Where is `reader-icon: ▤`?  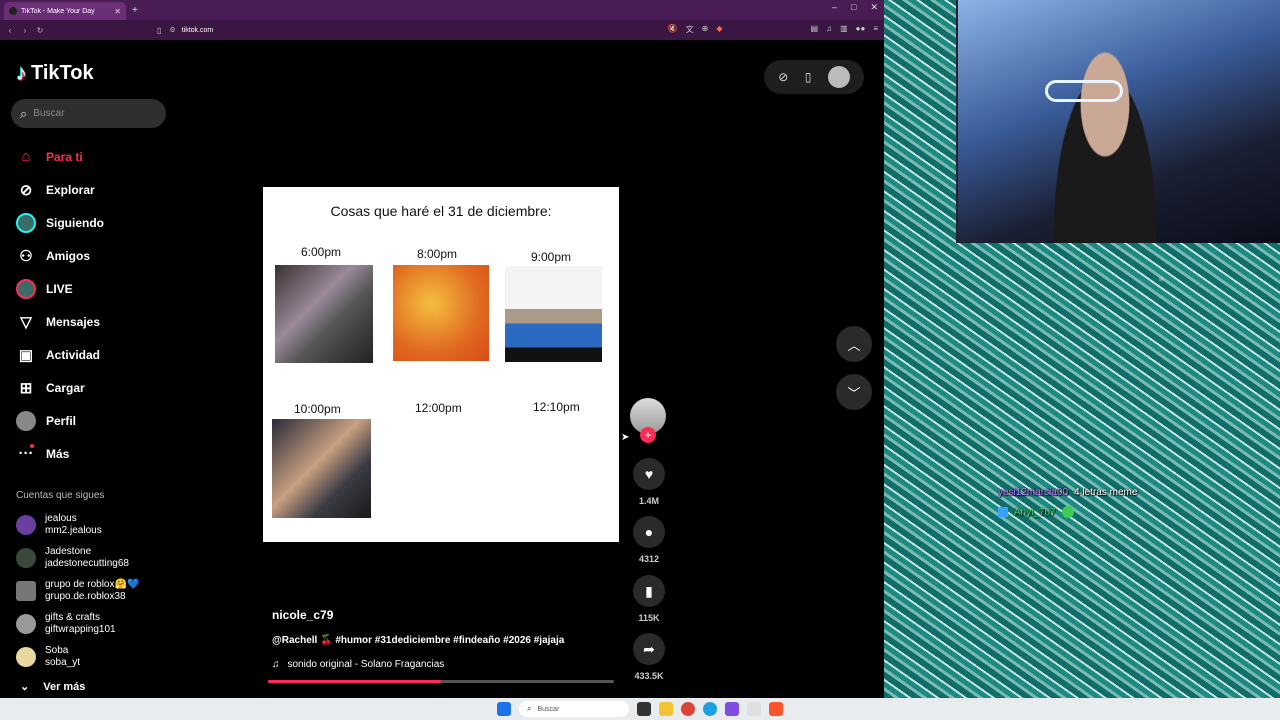
reader-icon: ▤ is located at coordinates (815, 29).